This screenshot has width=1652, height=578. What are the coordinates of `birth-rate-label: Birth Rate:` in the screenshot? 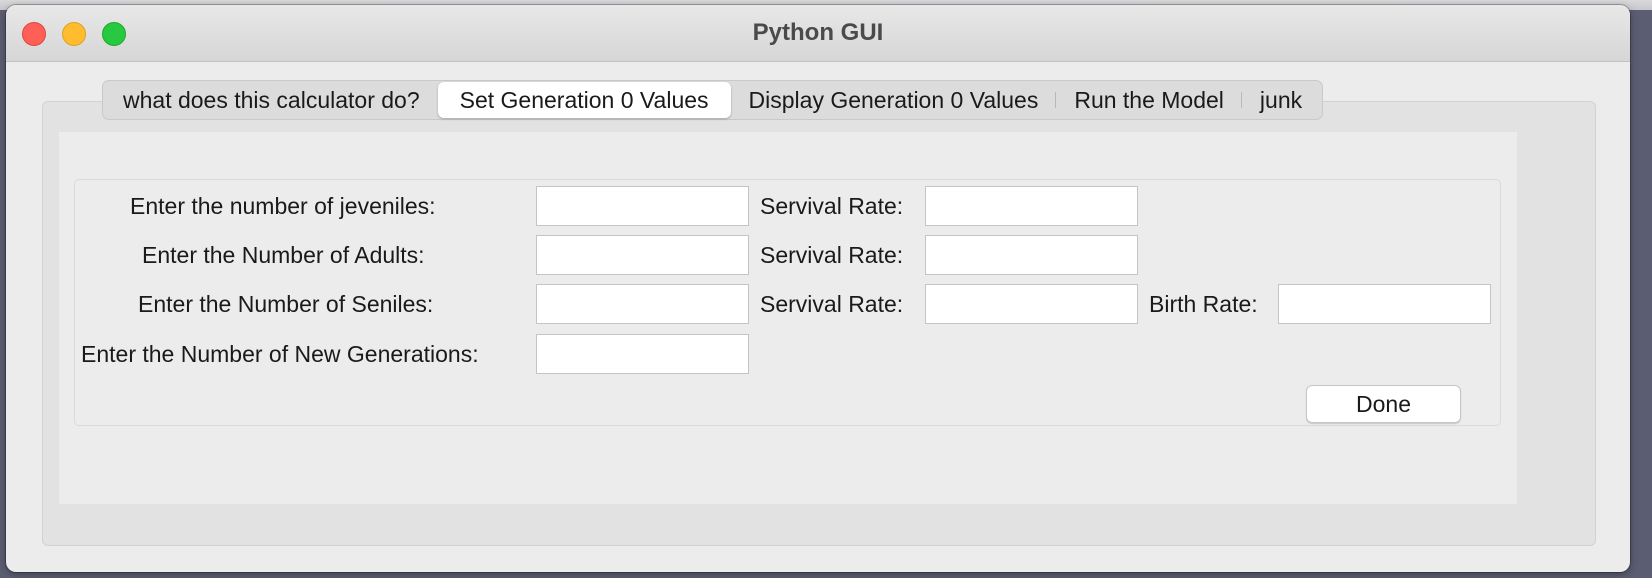 It's located at (1203, 304).